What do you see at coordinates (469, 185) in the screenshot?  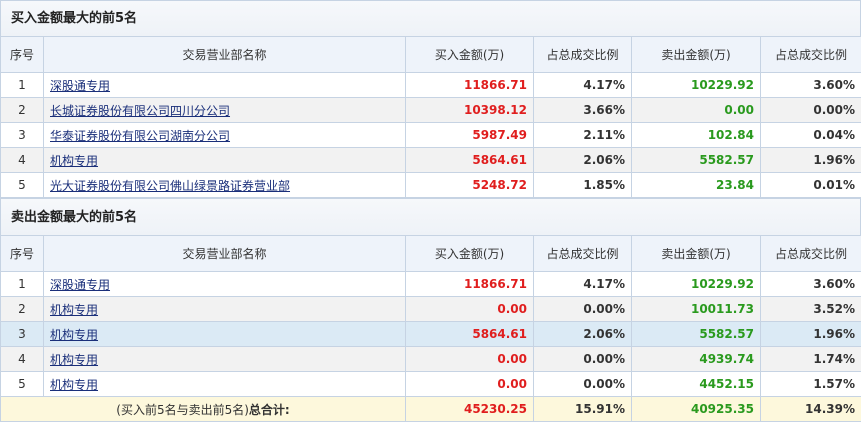 I see `buy-amount: 5248.72` at bounding box center [469, 185].